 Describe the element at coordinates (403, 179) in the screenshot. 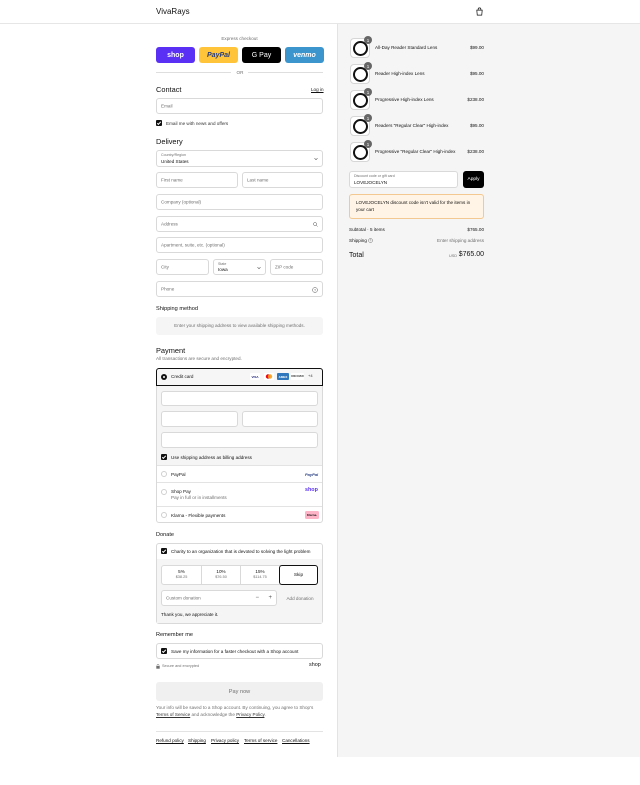

I see `discount-code-field: Discount code or gift card LOVEJOCELYN` at that location.